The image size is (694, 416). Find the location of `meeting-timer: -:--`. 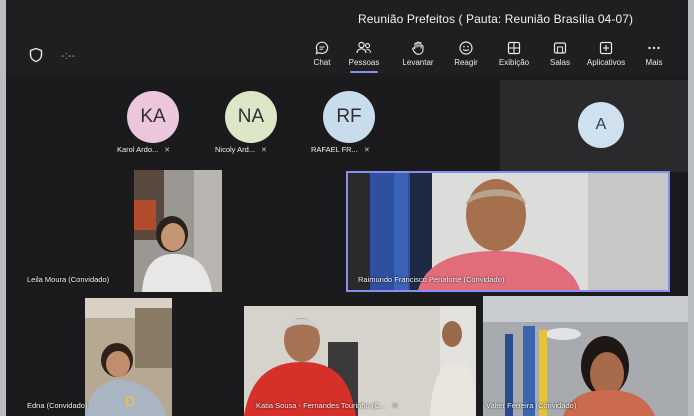

meeting-timer: -:-- is located at coordinates (68, 56).